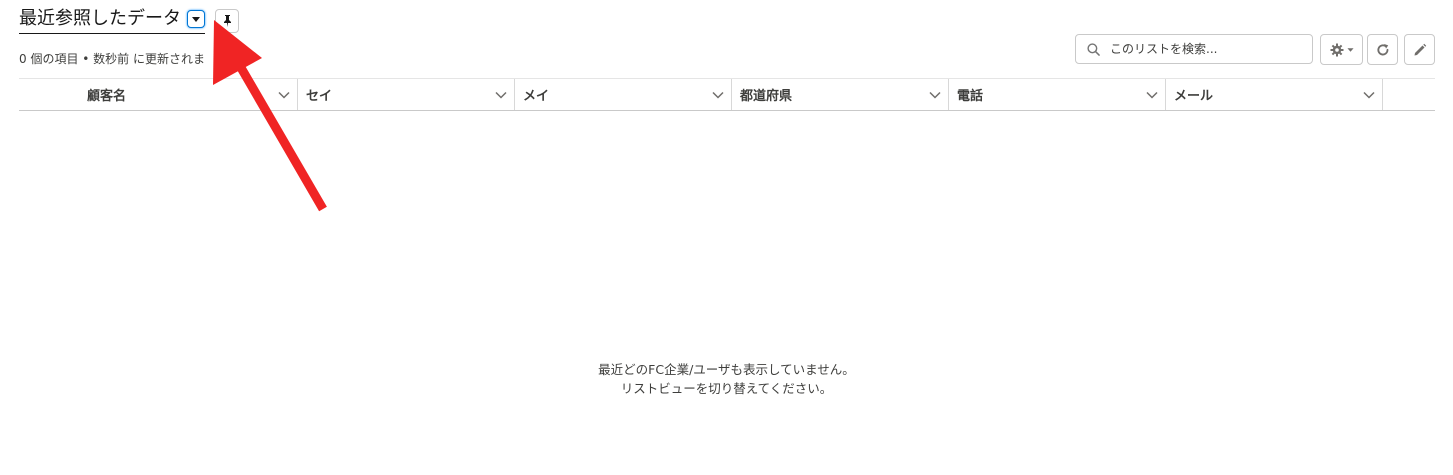 The height and width of the screenshot is (475, 1453). I want to click on list-view-title-text: 最近参照したデータ, so click(100, 18).